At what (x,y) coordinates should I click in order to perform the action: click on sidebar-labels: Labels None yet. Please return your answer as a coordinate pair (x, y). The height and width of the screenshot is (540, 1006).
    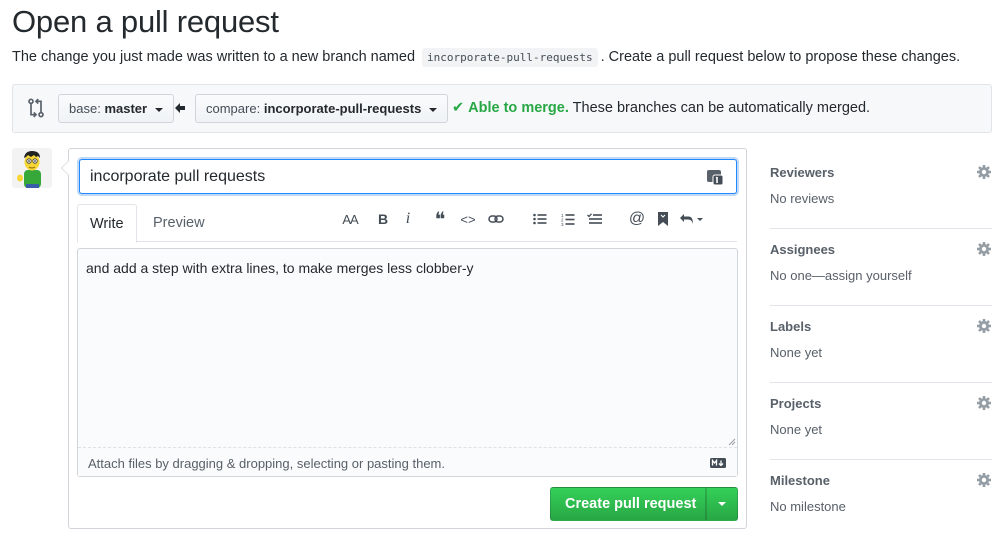
    Looking at the image, I should click on (881, 344).